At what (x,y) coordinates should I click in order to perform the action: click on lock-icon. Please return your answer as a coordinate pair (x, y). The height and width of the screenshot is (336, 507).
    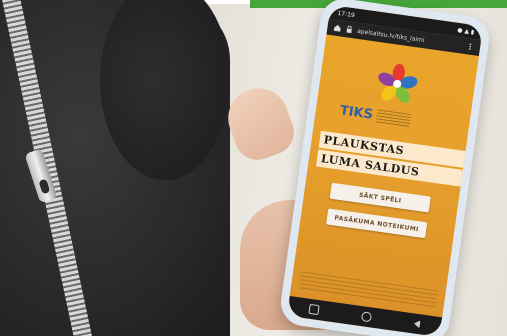
    Looking at the image, I should click on (349, 29).